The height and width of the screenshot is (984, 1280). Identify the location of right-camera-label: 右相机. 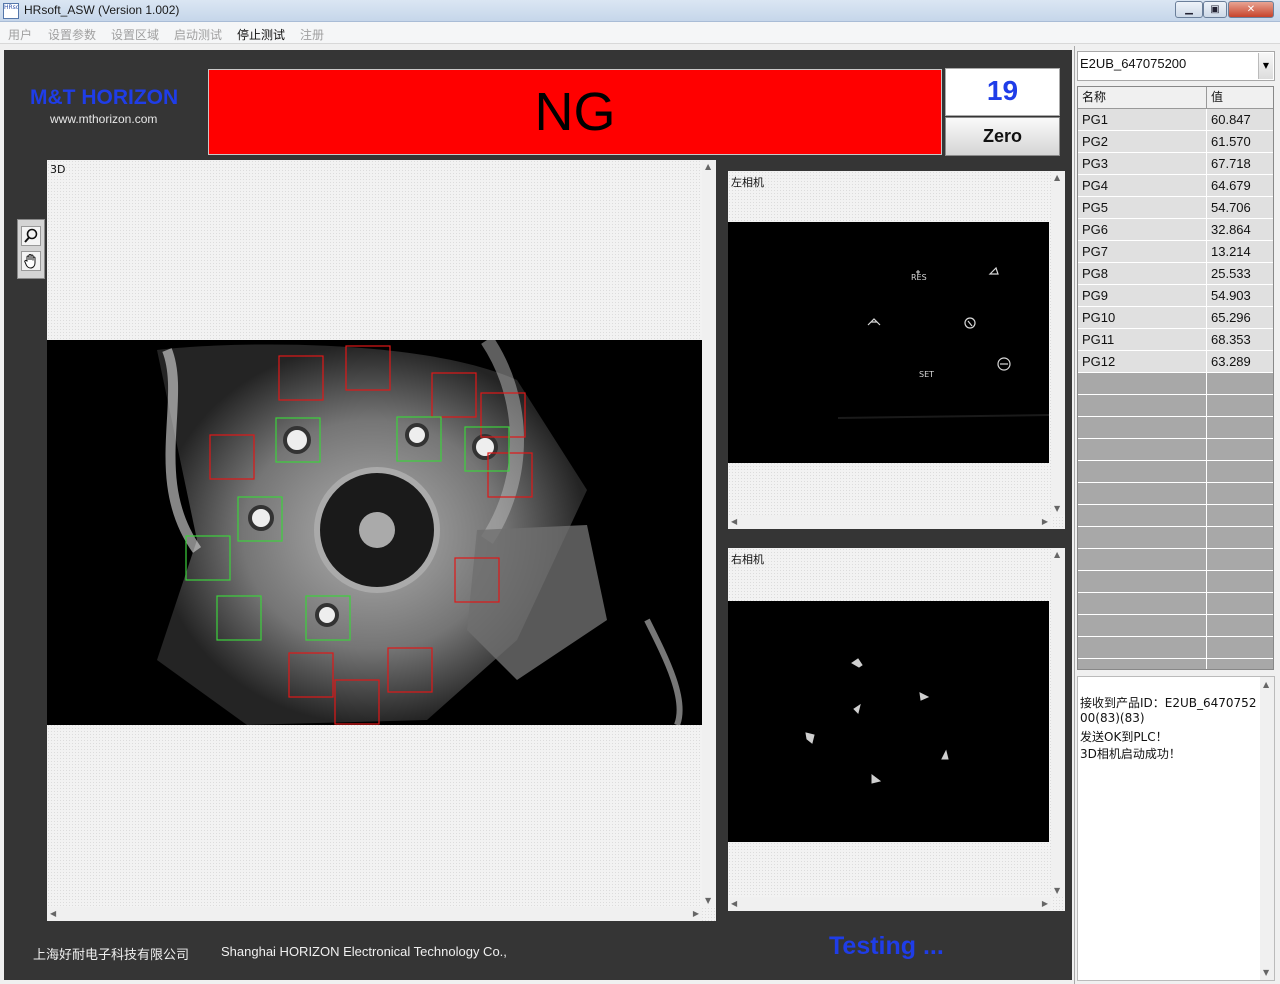
(747, 559).